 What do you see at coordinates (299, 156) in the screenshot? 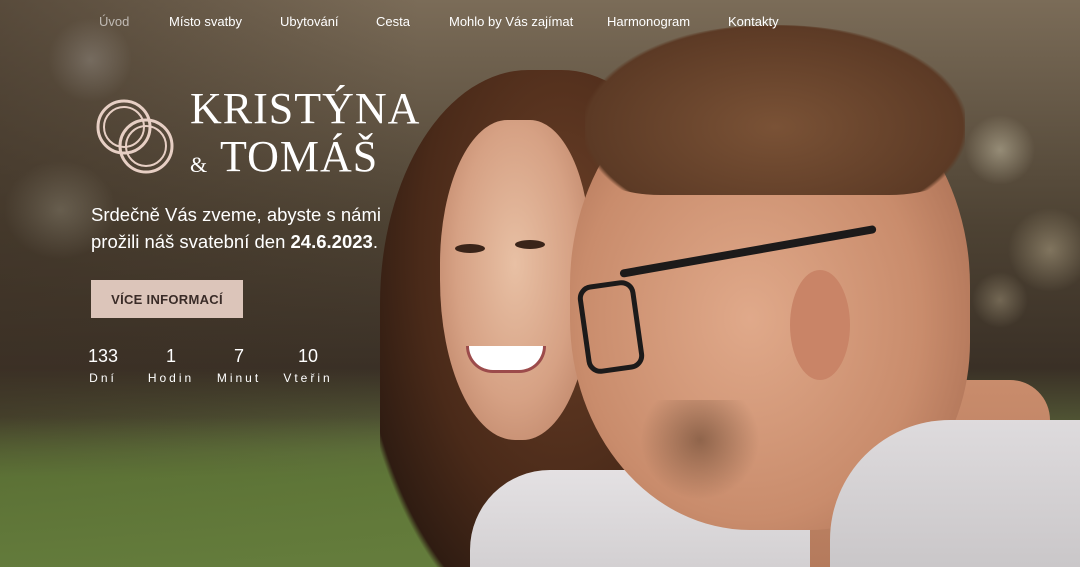
I see `groom-name: TOMÁŠ` at bounding box center [299, 156].